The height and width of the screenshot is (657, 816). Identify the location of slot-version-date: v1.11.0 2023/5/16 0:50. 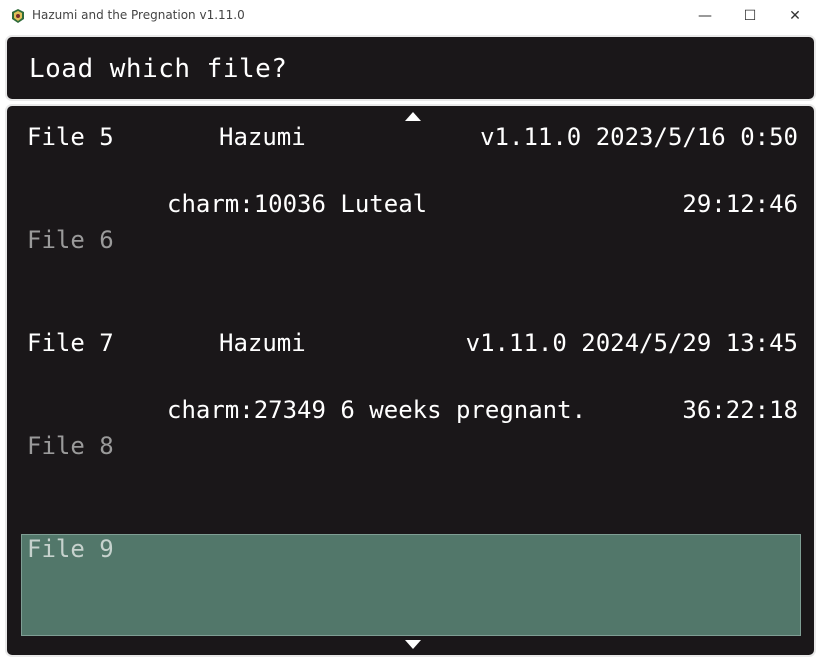
(639, 137).